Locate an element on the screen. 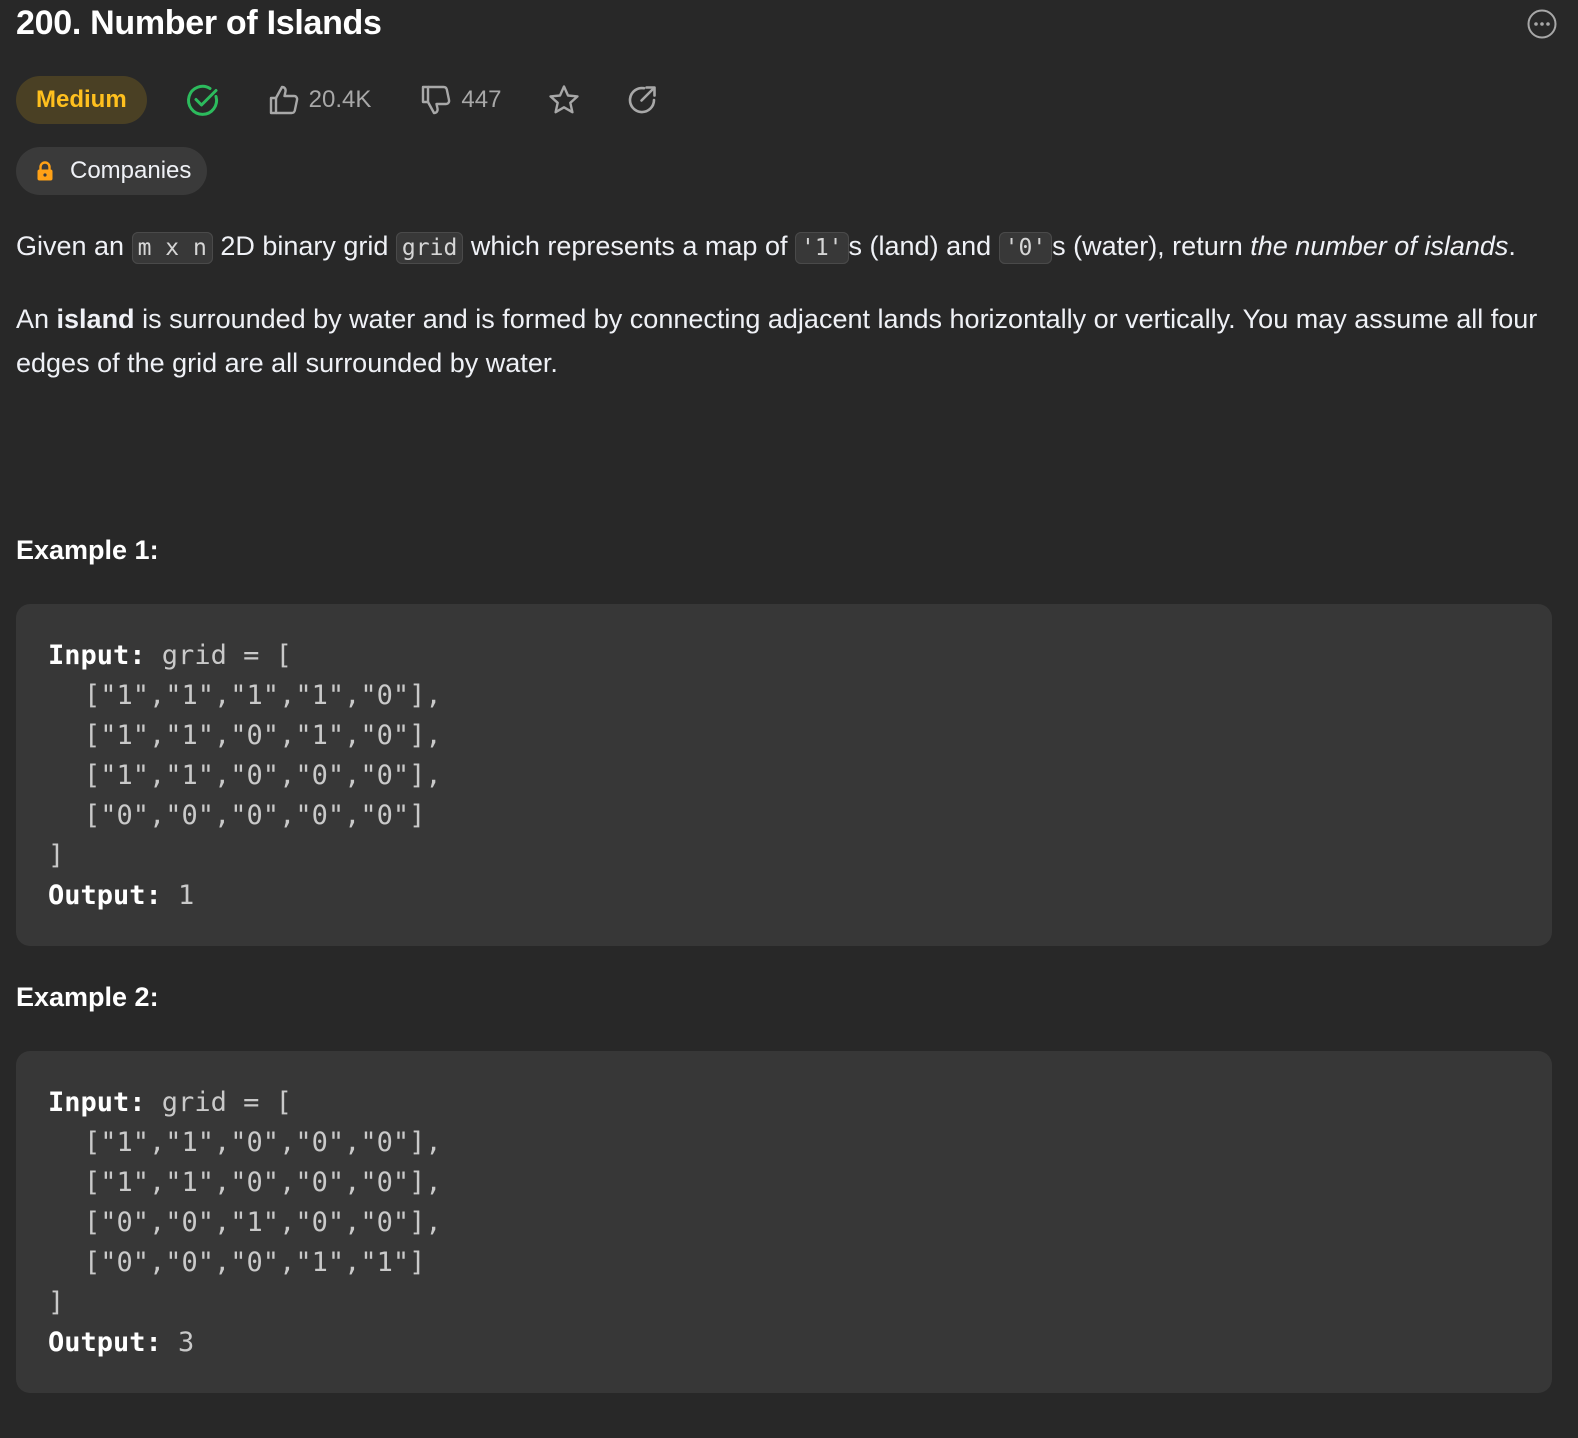  lock-icon is located at coordinates (45, 171).